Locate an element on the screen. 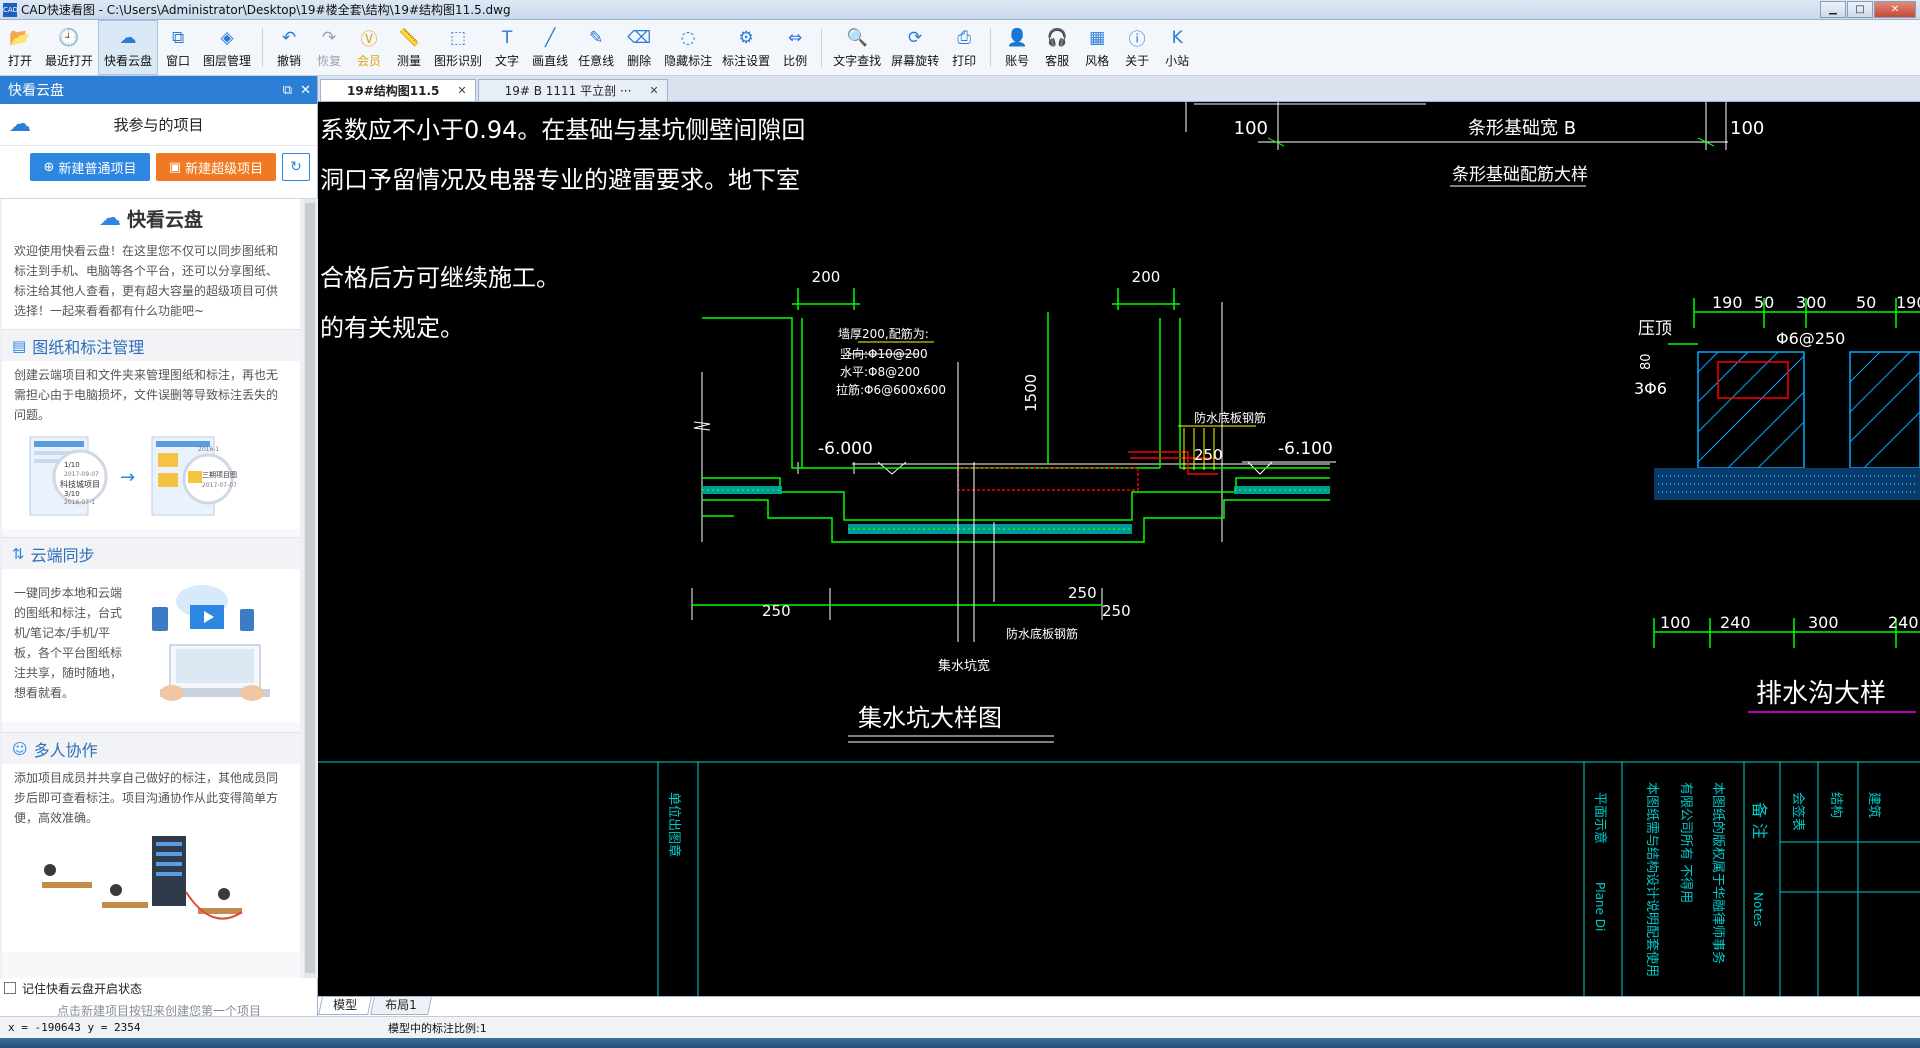 This screenshot has height=1048, width=1920. toolbar-button-text-search: 🔍 文字查找 is located at coordinates (857, 47).